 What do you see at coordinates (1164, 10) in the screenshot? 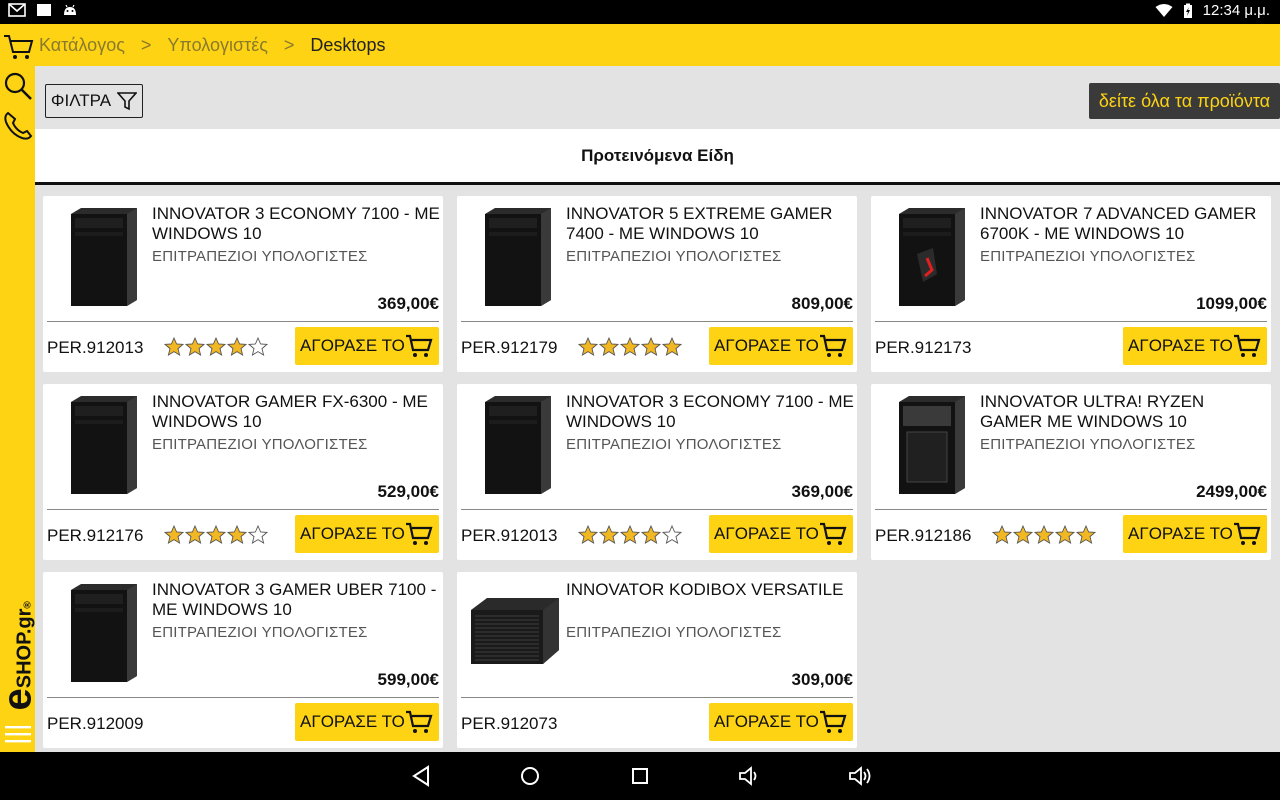
I see `wifi-icon` at bounding box center [1164, 10].